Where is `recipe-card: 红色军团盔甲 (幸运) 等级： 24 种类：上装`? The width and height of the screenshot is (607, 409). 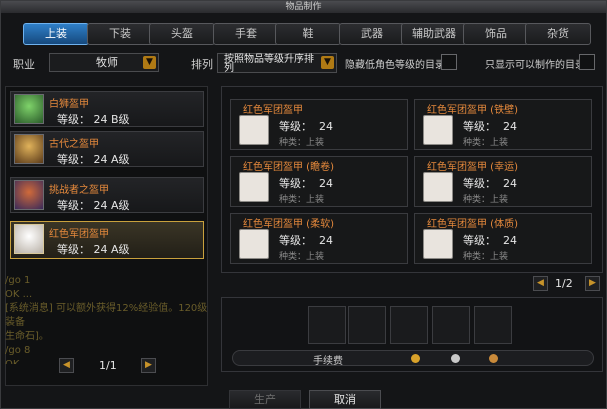 recipe-card: 红色军团盔甲 (幸运) 等级： 24 种类：上装 is located at coordinates (503, 181).